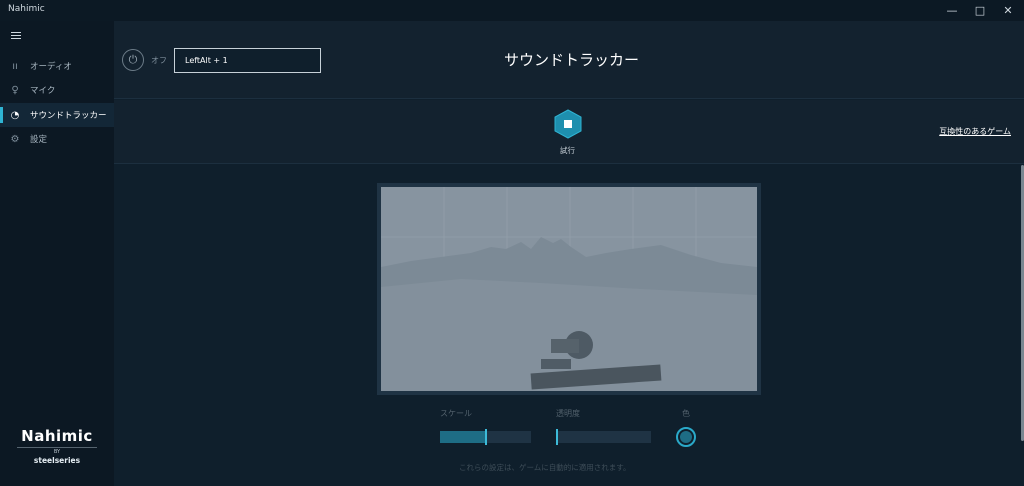 The width and height of the screenshot is (1024, 486). I want to click on sidebar-item-mic: ♀ マイク, so click(57, 90).